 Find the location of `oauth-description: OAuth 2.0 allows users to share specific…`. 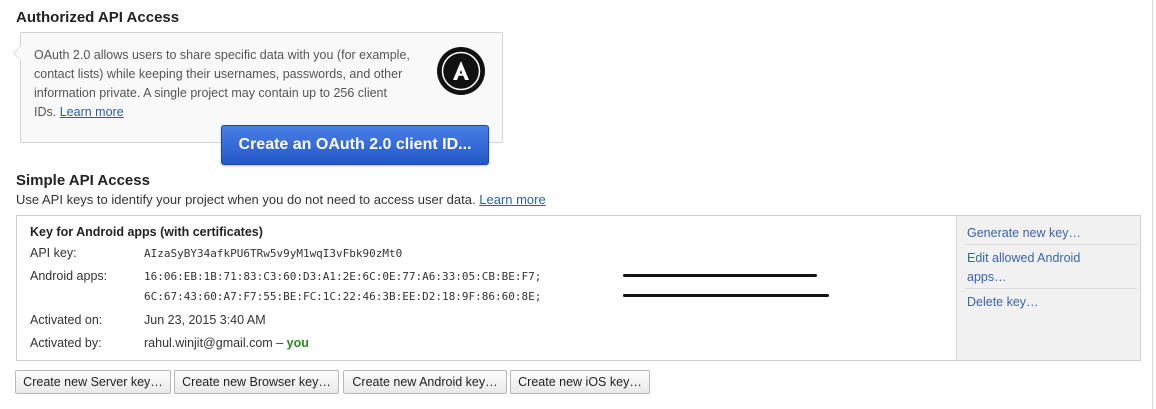

oauth-description: OAuth 2.0 allows users to share specific… is located at coordinates (234, 84).